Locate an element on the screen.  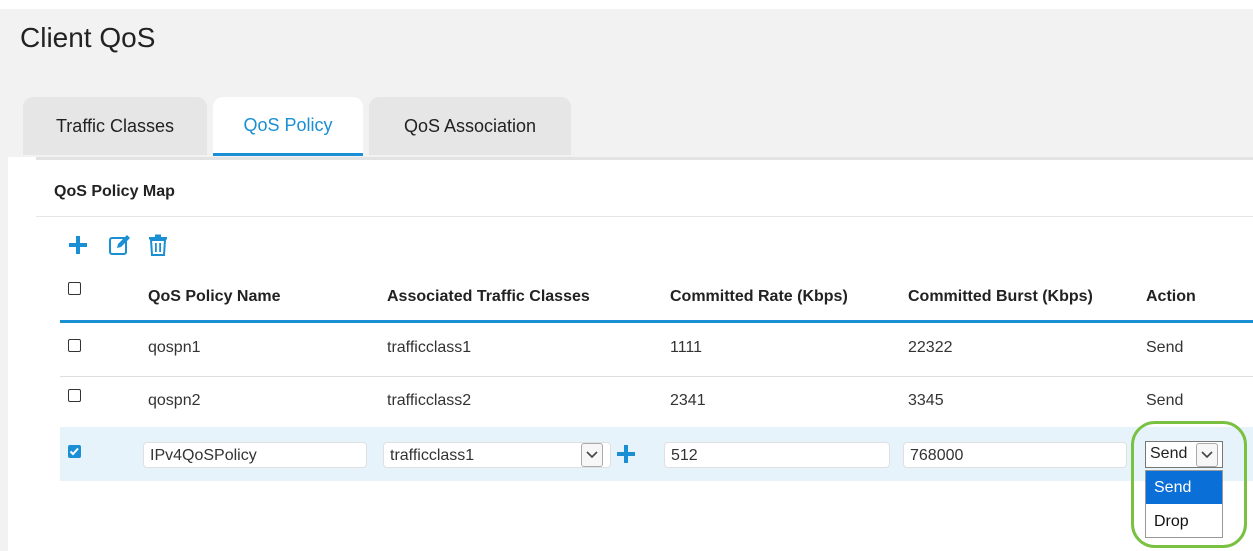
policy-name-input: IPv4QoSPolicy is located at coordinates (255, 455).